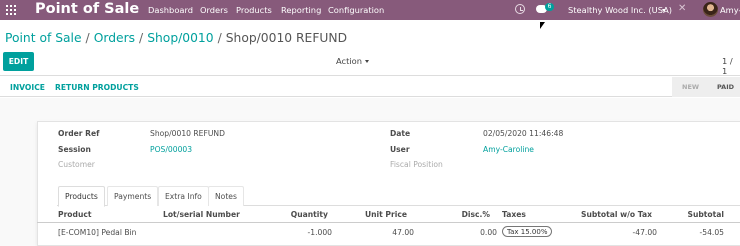 The image size is (740, 246). What do you see at coordinates (476, 232) in the screenshot?
I see `row-discount: 0.00` at bounding box center [476, 232].